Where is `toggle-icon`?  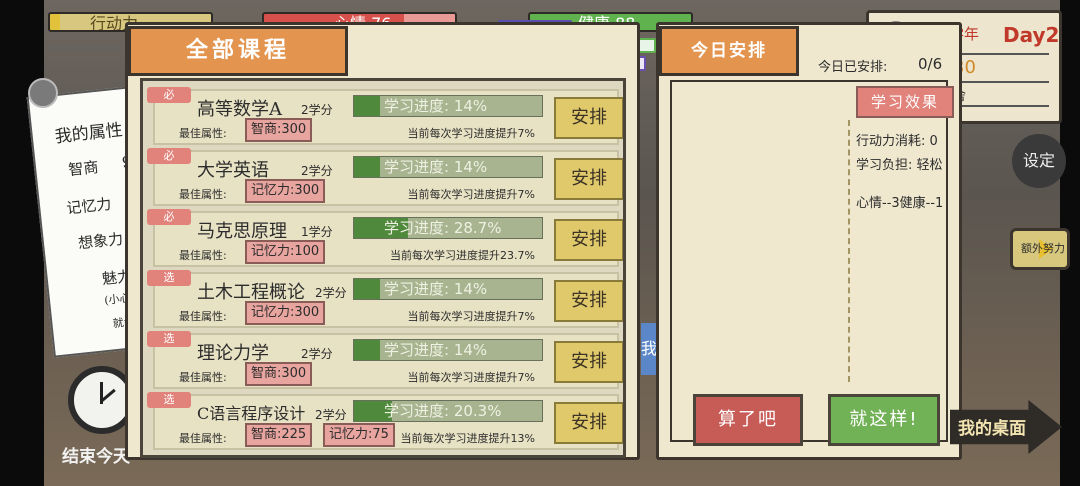 toggle-icon is located at coordinates (43, 93).